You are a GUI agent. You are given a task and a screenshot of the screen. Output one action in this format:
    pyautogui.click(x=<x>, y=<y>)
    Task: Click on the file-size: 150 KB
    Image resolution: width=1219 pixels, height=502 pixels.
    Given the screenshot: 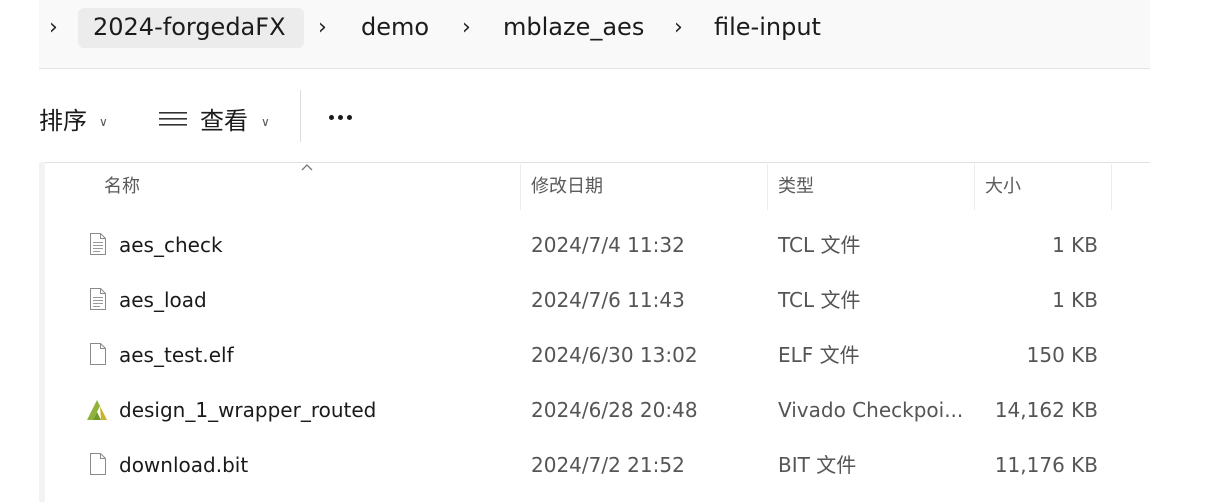 What is the action you would take?
    pyautogui.click(x=1062, y=355)
    